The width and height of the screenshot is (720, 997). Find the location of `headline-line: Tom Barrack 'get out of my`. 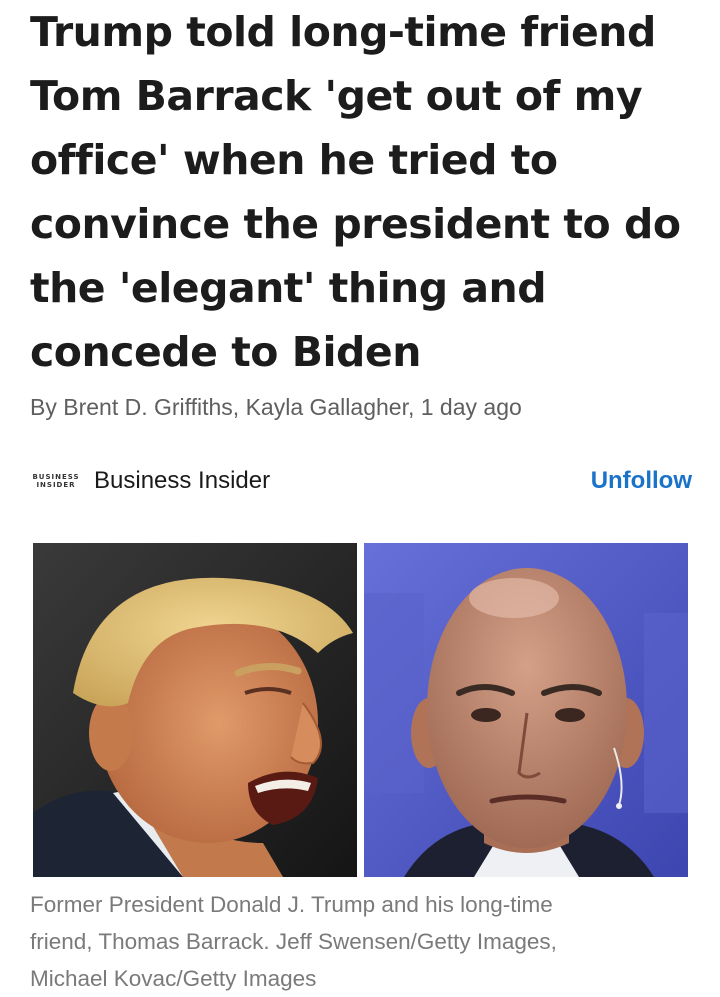

headline-line: Tom Barrack 'get out of my is located at coordinates (336, 96).